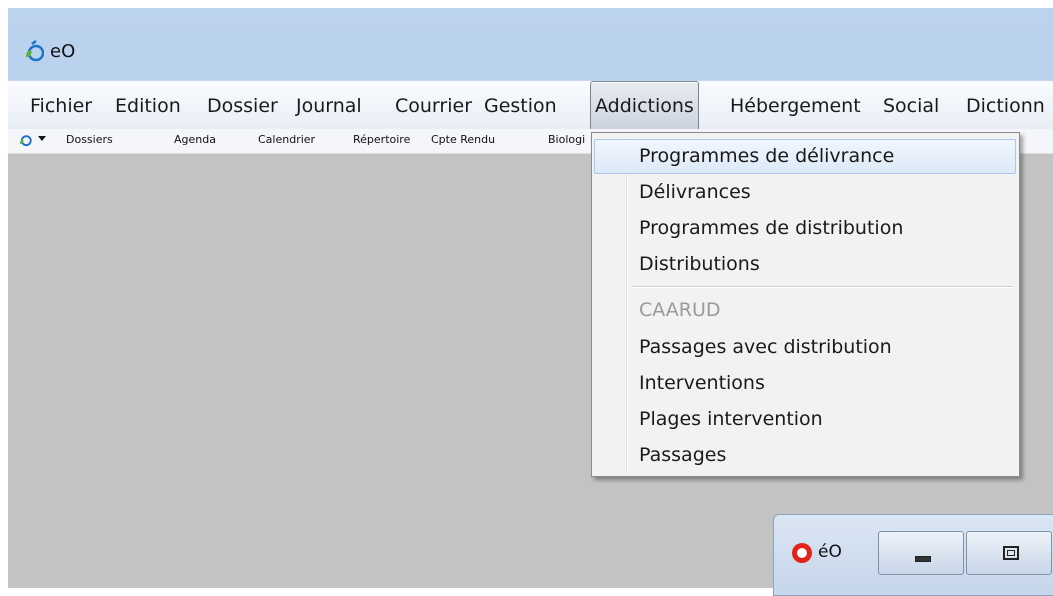 This screenshot has width=1053, height=596. Describe the element at coordinates (822, 287) in the screenshot. I see `menu-separator` at that location.